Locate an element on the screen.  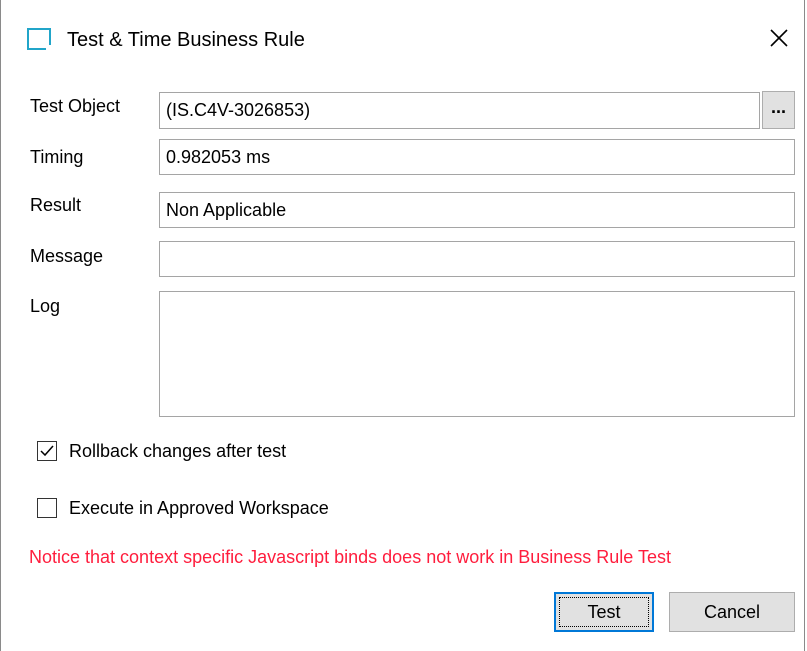
approved-workspace-label: Execute in Approved Workspace is located at coordinates (199, 508).